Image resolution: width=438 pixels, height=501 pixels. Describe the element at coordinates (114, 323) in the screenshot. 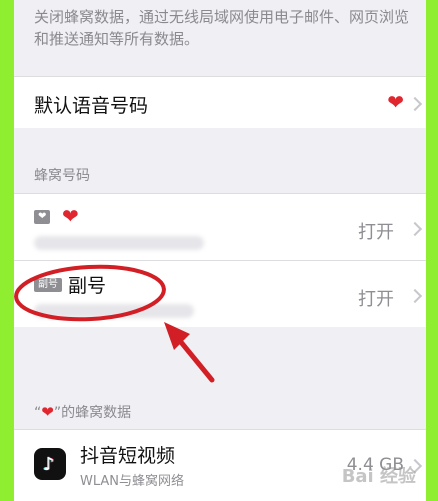

I see `annotation-overlay` at that location.